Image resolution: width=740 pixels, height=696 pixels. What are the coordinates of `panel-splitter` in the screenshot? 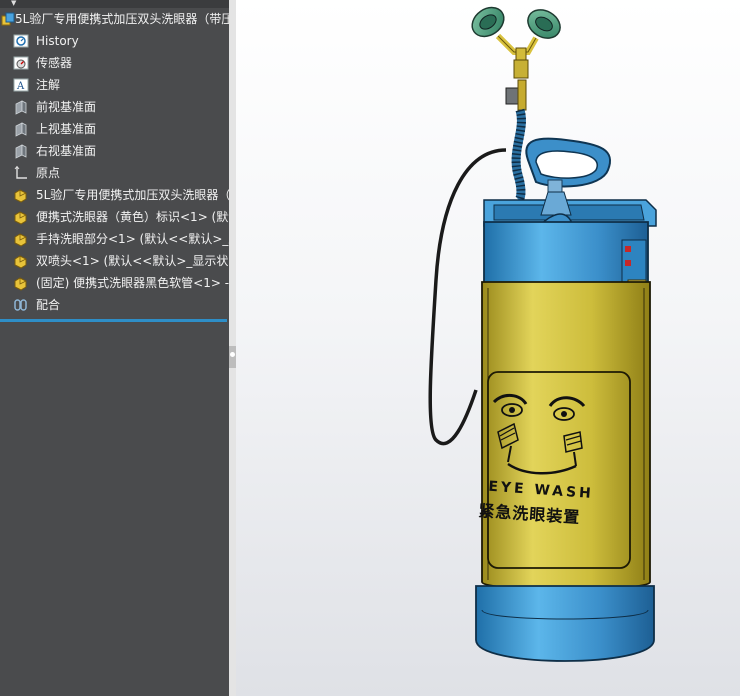 It's located at (232, 348).